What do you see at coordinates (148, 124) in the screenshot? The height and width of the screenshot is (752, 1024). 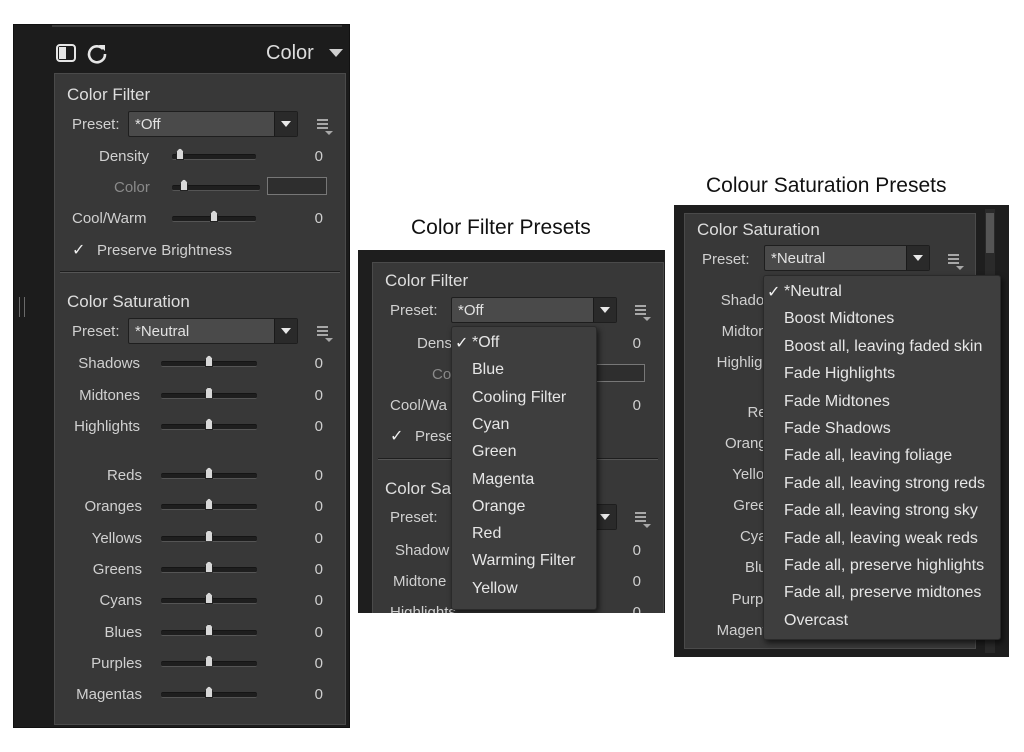 I see `color-filter-preset-value: *Off` at bounding box center [148, 124].